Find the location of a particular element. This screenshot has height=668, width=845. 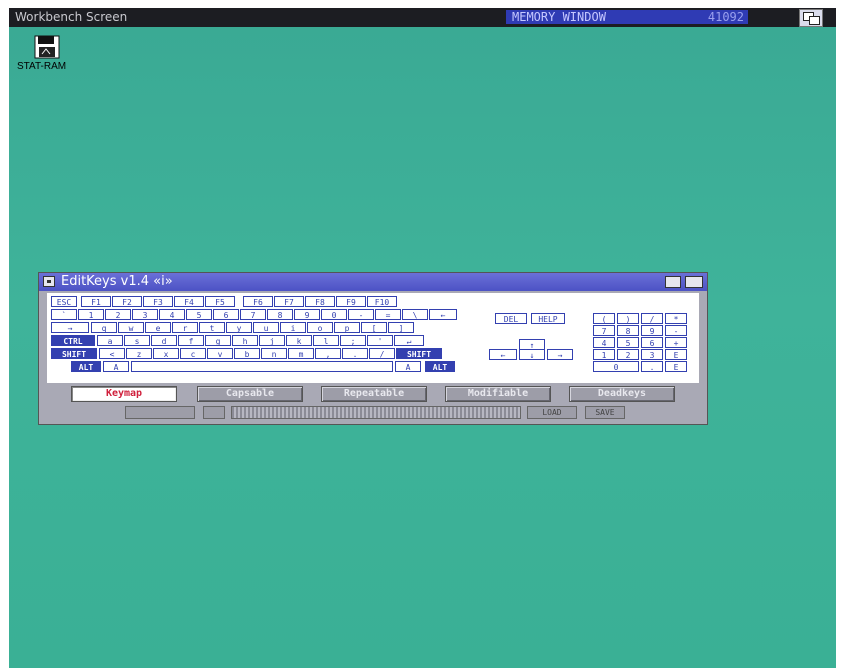

numpad-key: - is located at coordinates (676, 330).